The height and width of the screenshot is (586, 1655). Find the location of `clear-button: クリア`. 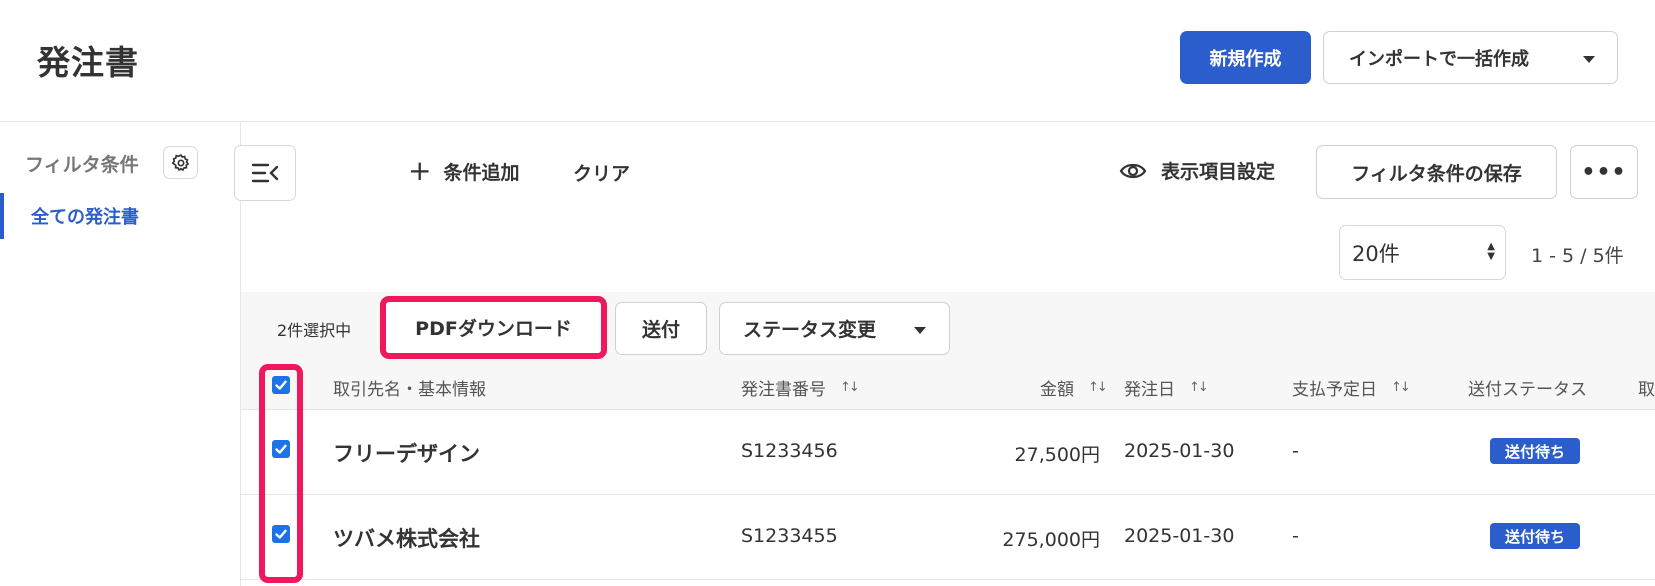

clear-button: クリア is located at coordinates (601, 172).